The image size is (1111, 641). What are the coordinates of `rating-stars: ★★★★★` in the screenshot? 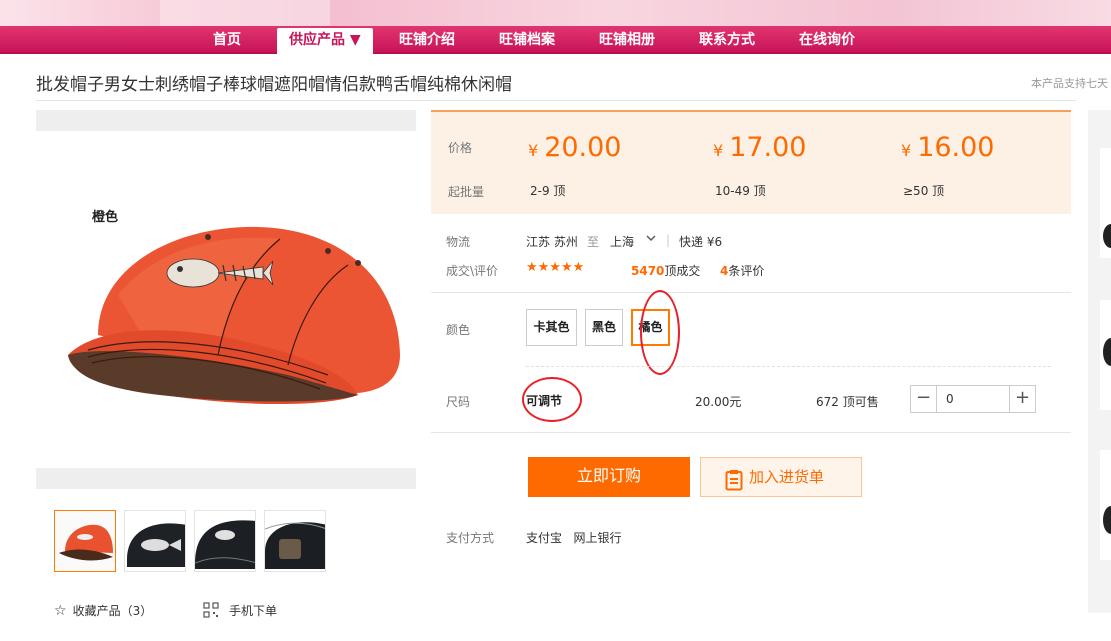 It's located at (555, 267).